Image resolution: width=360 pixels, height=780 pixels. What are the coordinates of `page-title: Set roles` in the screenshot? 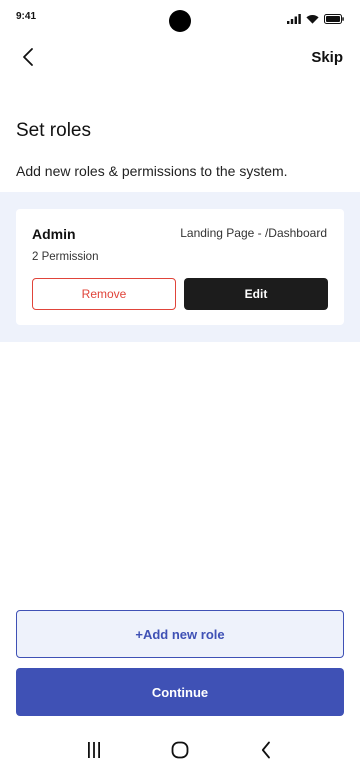 It's located at (53, 130).